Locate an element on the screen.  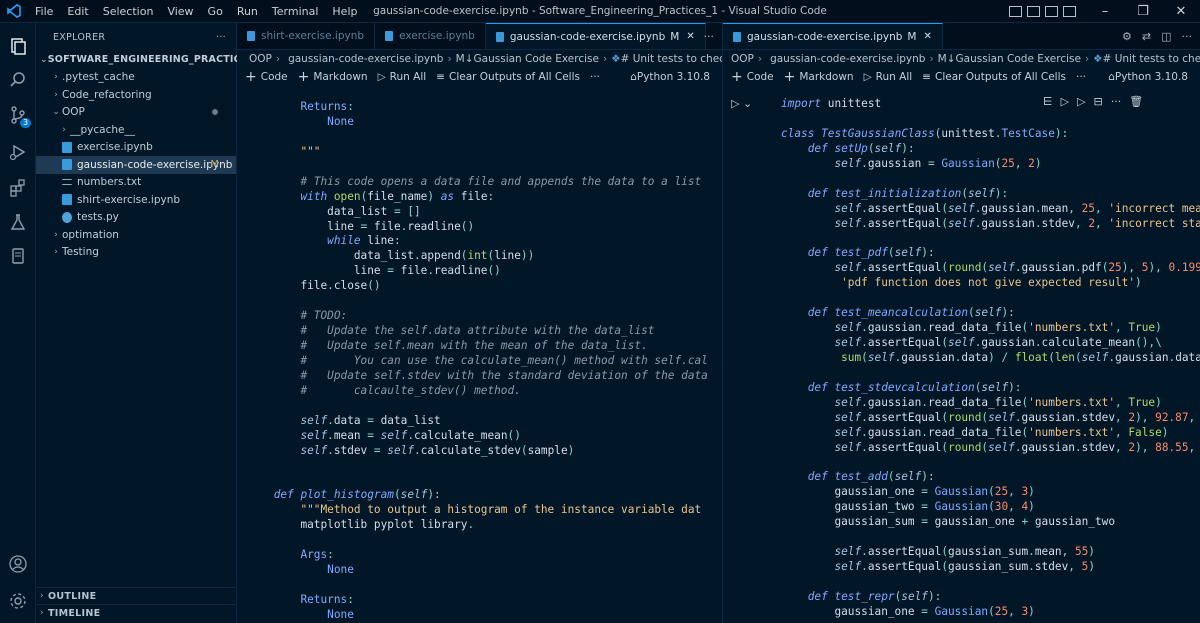
menu-go: Go is located at coordinates (215, 11).